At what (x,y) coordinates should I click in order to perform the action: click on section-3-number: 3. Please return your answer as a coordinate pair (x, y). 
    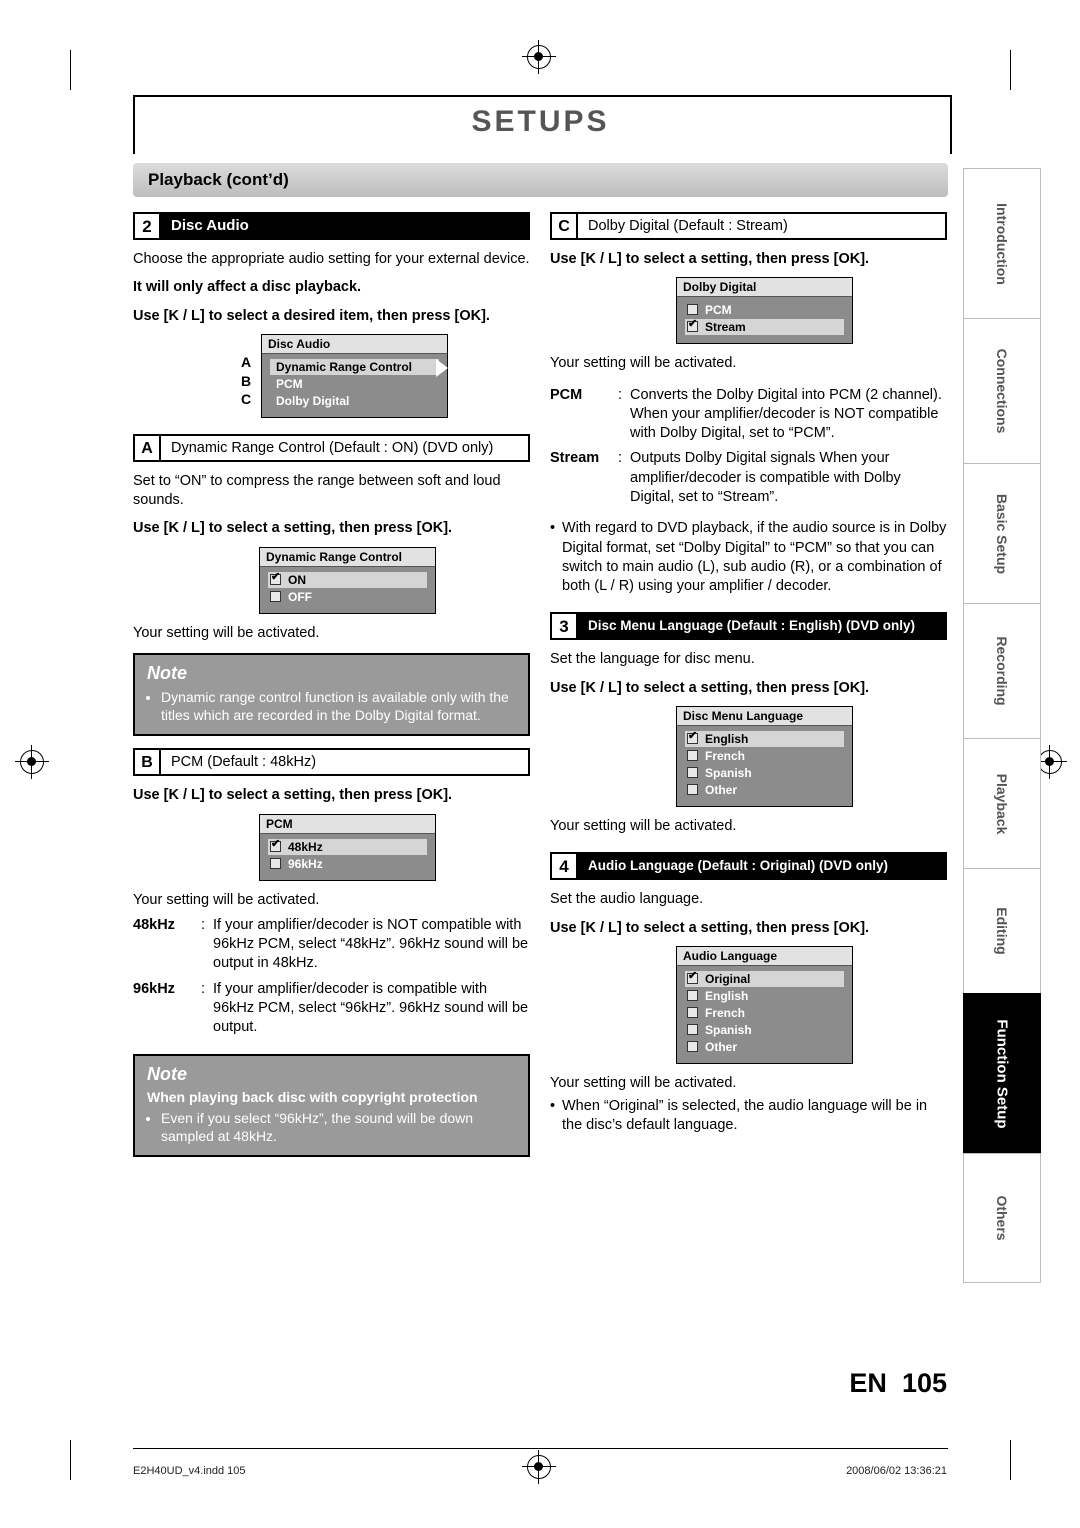
    Looking at the image, I should click on (564, 626).